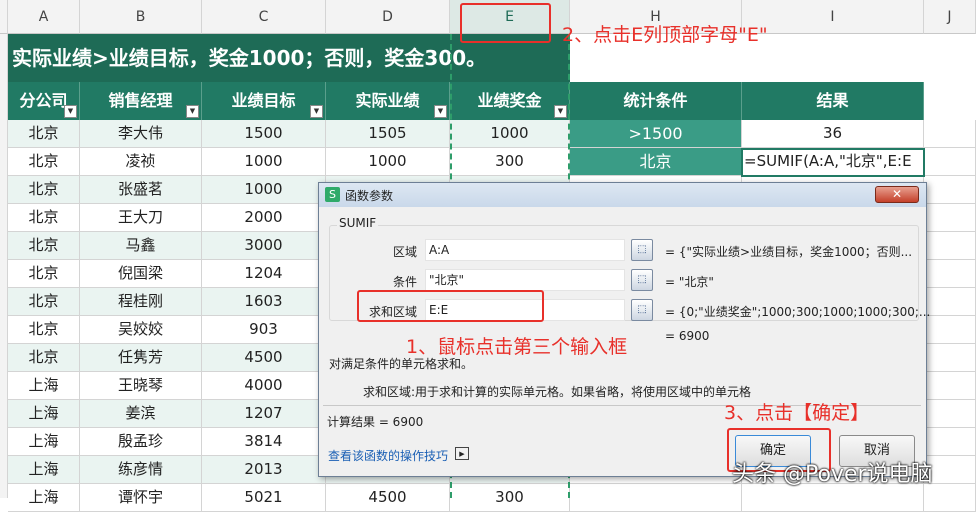 The image size is (976, 512). I want to click on annotation-step1: 1、鼠标点击第三个输入框, so click(517, 347).